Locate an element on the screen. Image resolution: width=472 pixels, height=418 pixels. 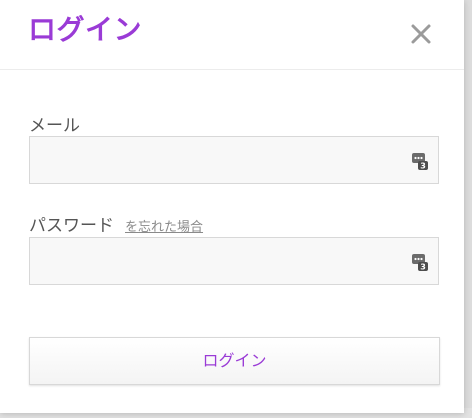
password-field is located at coordinates (227, 261).